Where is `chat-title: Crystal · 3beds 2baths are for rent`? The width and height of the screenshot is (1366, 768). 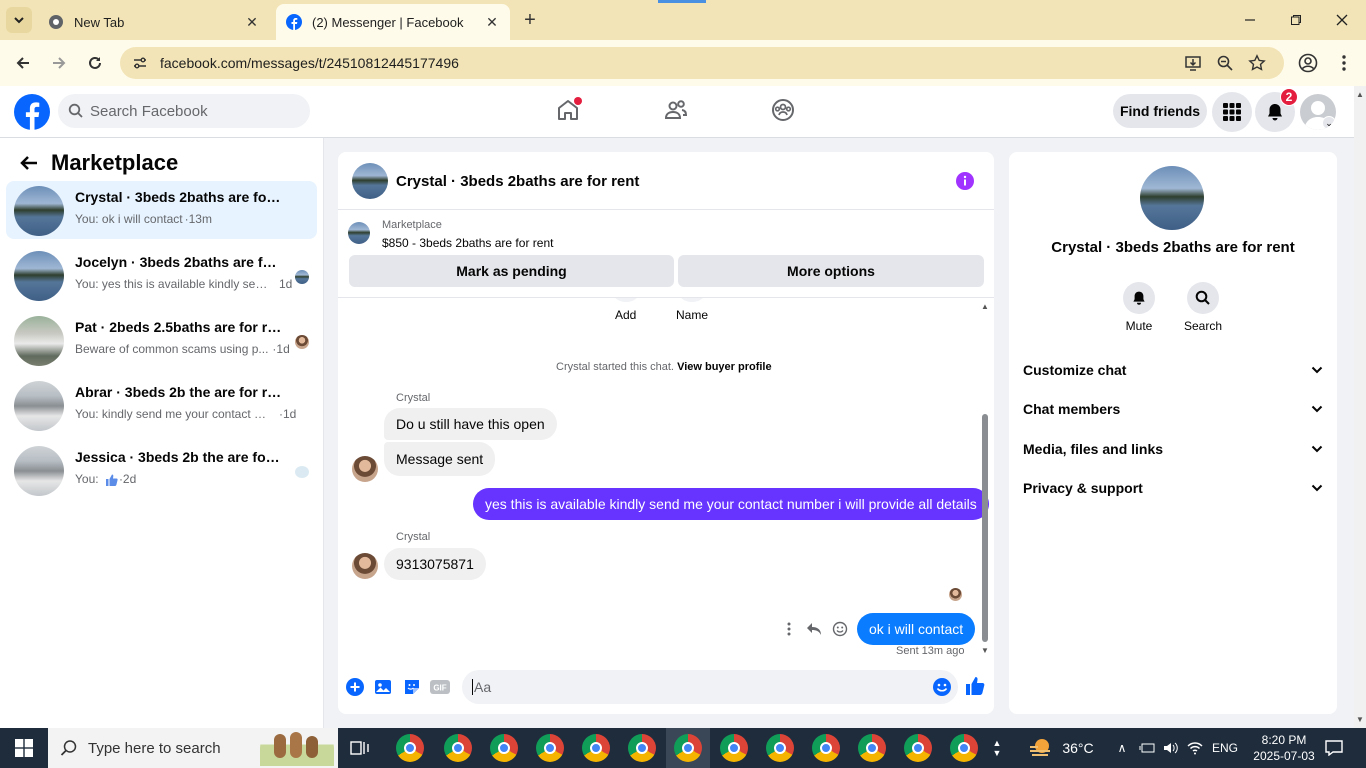 chat-title: Crystal · 3beds 2baths are for rent is located at coordinates (517, 181).